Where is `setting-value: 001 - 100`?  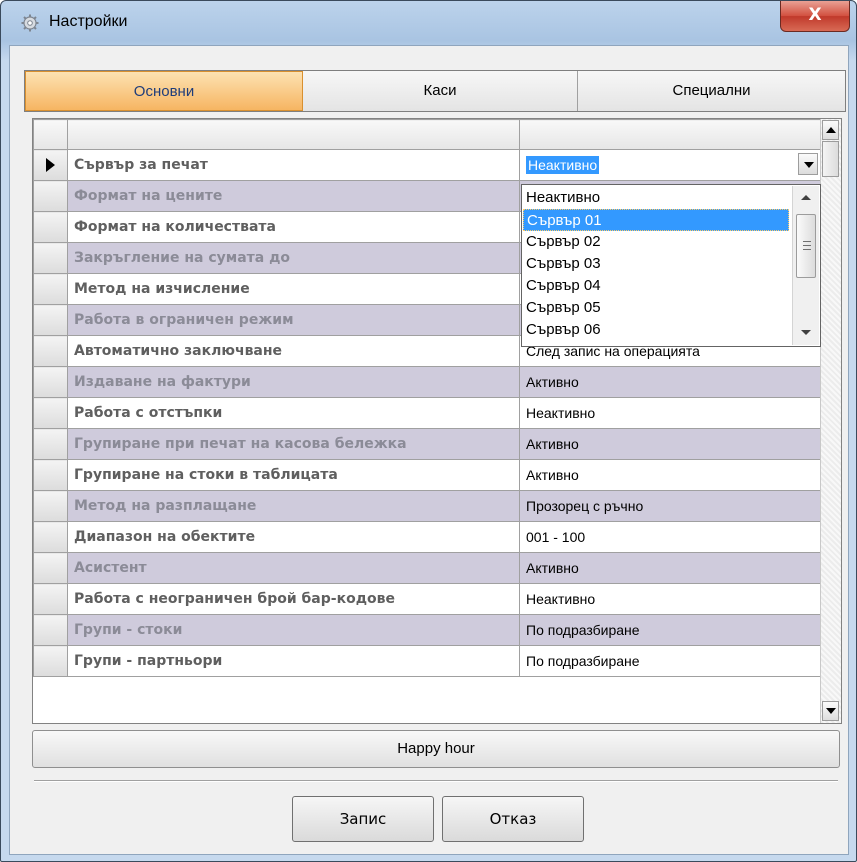 setting-value: 001 - 100 is located at coordinates (670, 537).